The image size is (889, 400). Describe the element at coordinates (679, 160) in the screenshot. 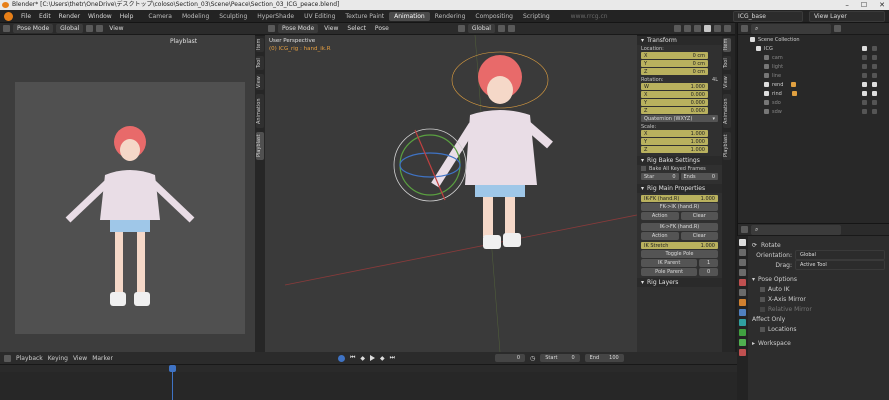

I see `rig-bake-header: ▾ Rig Bake Settings` at that location.